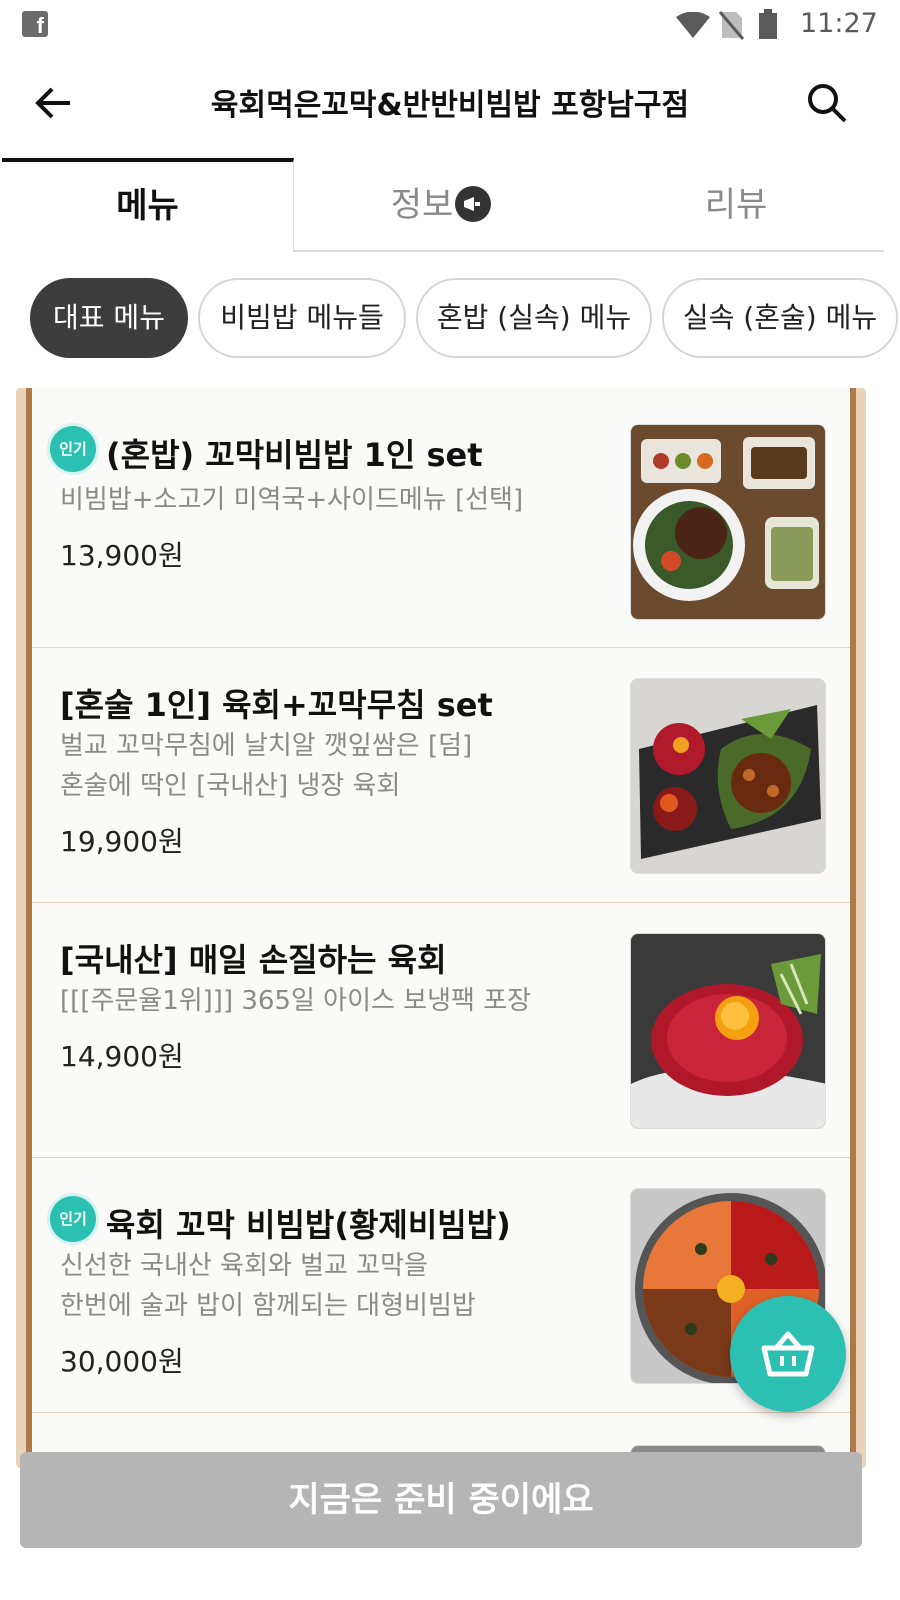  Describe the element at coordinates (122, 841) in the screenshot. I see `menu-item-price: 19,900원` at that location.